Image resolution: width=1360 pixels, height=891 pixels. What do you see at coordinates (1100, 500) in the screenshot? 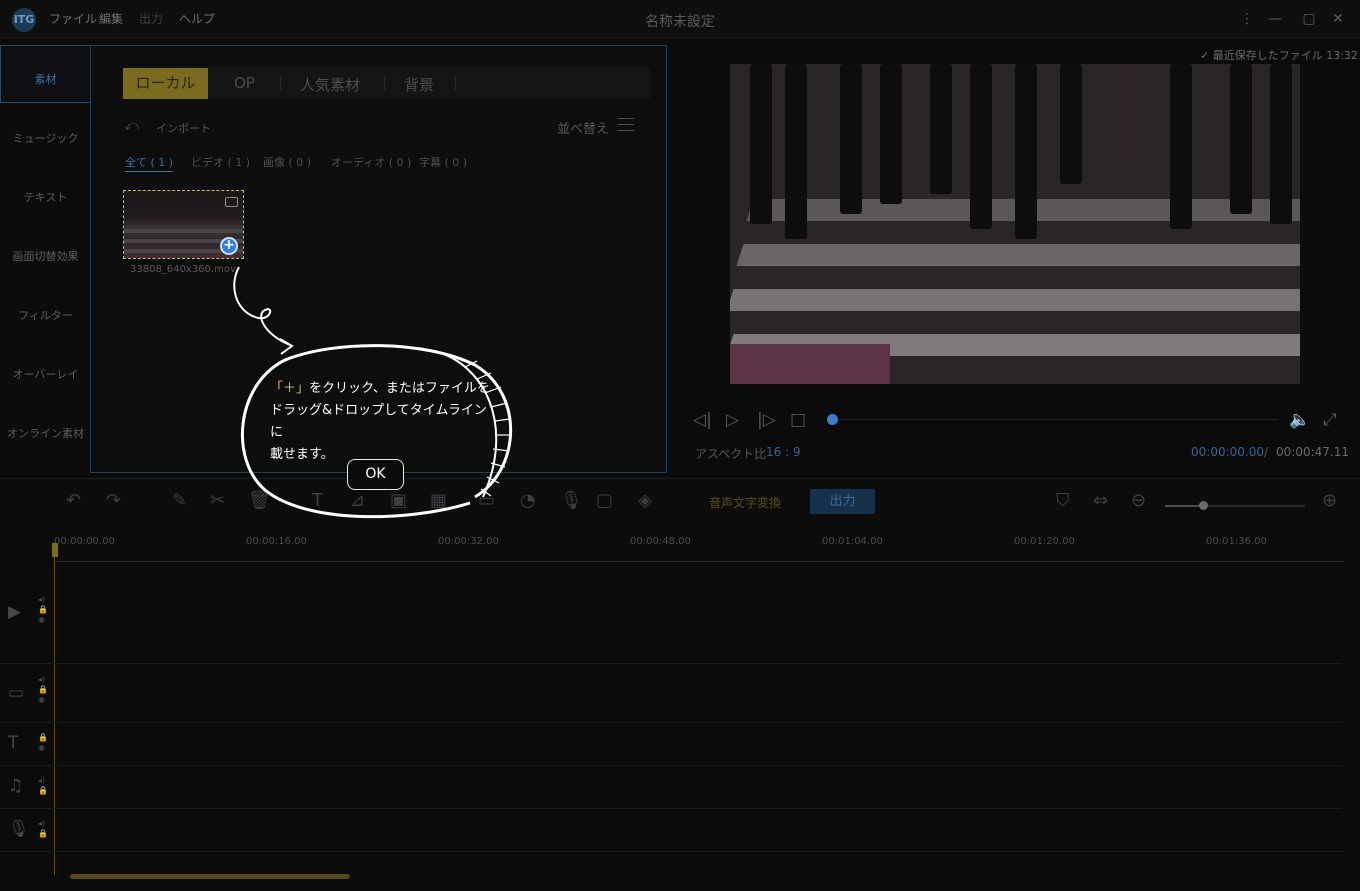
I see `fit-timeline-icon: ⇔` at bounding box center [1100, 500].